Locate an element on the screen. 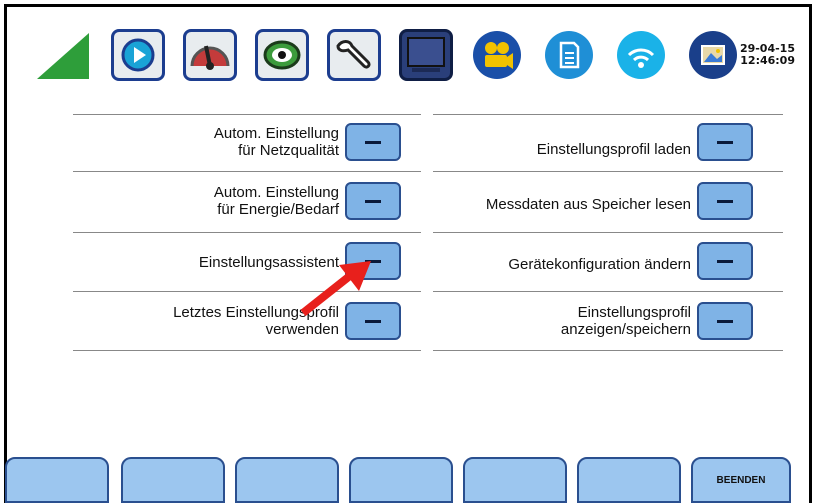  auto-setup-power-quality-label: Autom. Einstellung für Netzqualität is located at coordinates (276, 142).